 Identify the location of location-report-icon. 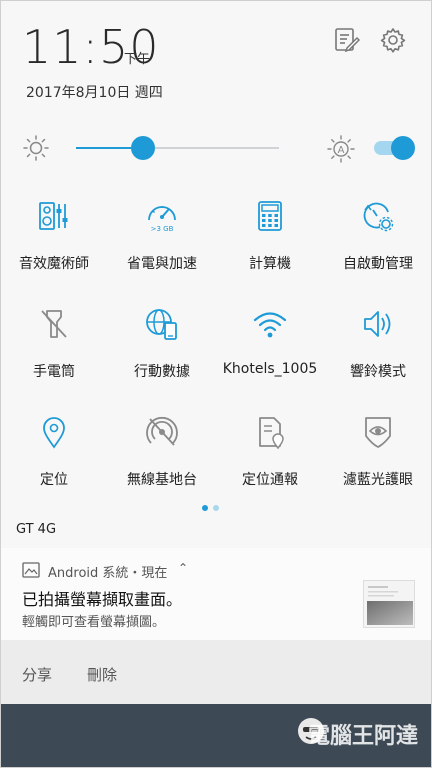
(271, 433).